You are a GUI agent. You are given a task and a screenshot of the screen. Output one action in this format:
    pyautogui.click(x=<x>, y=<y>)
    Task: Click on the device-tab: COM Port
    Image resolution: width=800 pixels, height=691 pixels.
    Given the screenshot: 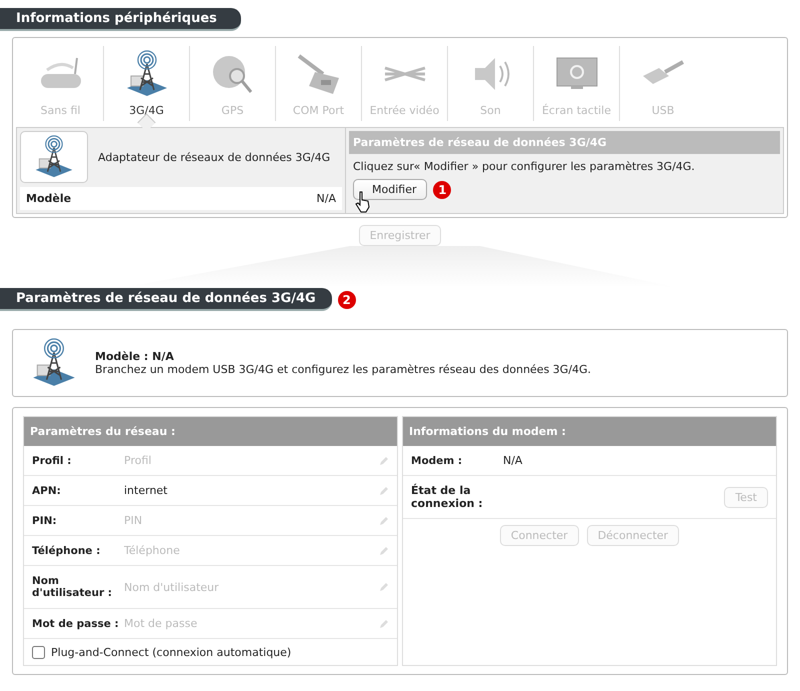 What is the action you would take?
    pyautogui.click(x=319, y=83)
    